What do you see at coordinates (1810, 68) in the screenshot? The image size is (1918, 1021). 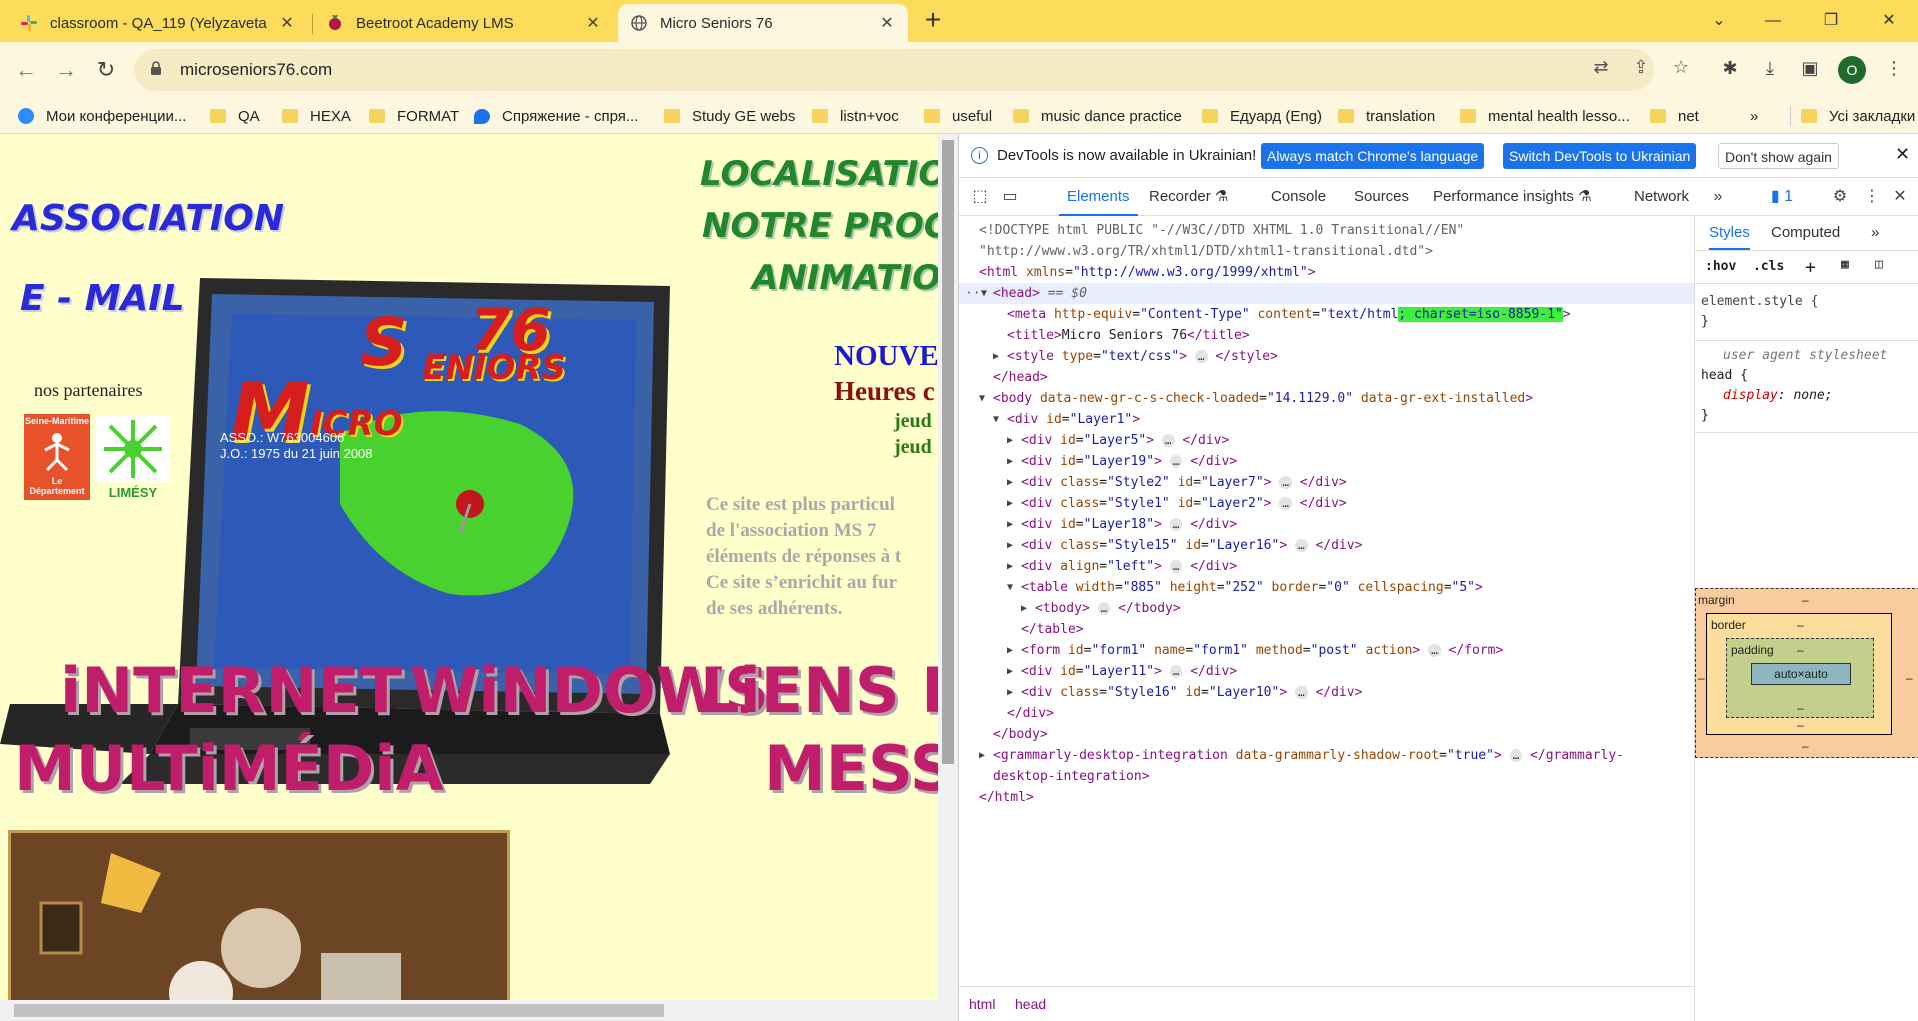 I see `side-panel-icon: ▣` at bounding box center [1810, 68].